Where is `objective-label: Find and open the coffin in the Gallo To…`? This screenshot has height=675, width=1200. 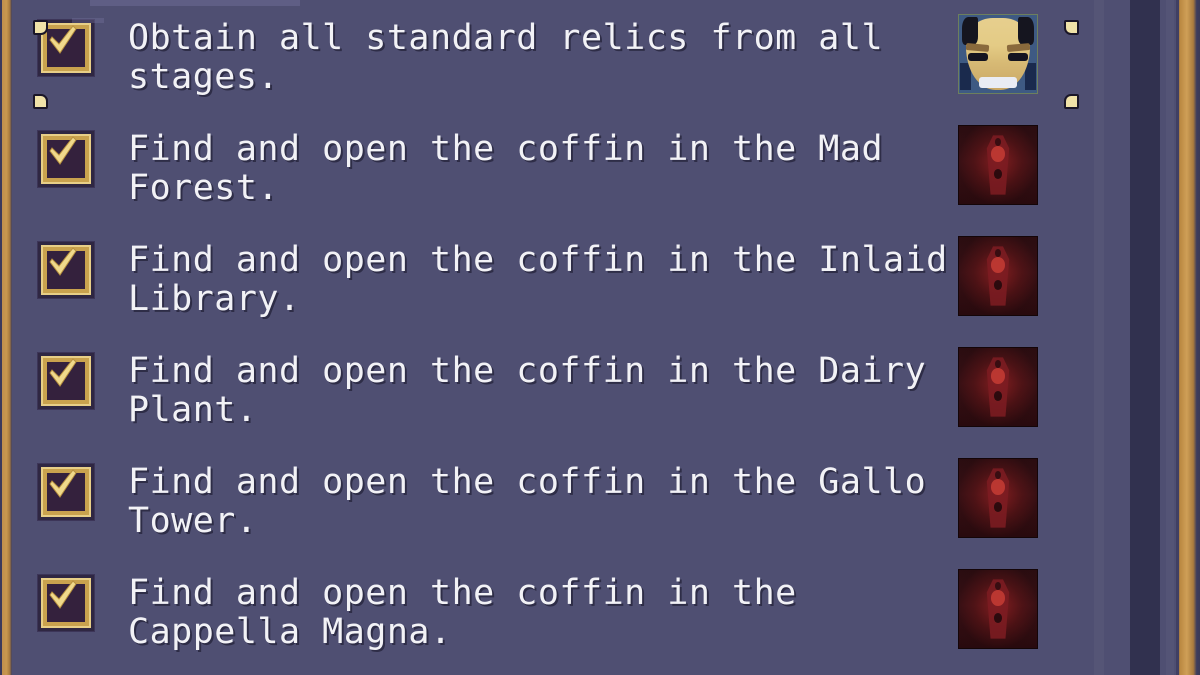 objective-label: Find and open the coffin in the Gallo To… is located at coordinates (527, 501).